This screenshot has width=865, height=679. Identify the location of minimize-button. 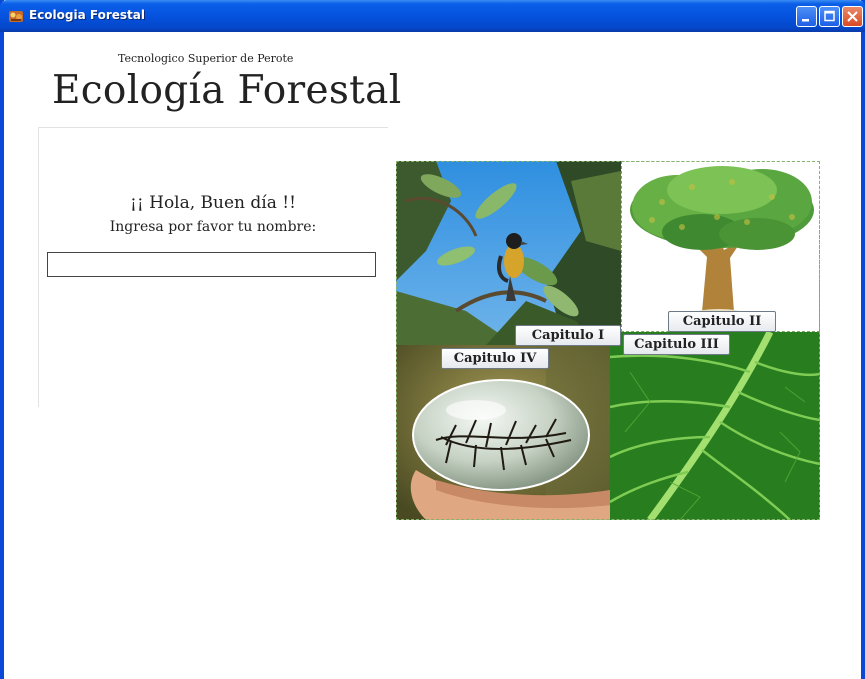
(806, 16).